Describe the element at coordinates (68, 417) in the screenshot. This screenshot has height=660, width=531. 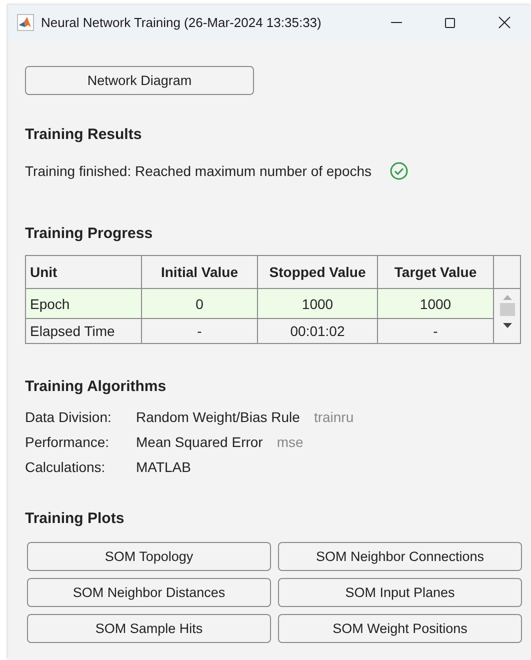
I see `field-label: Data Division:` at that location.